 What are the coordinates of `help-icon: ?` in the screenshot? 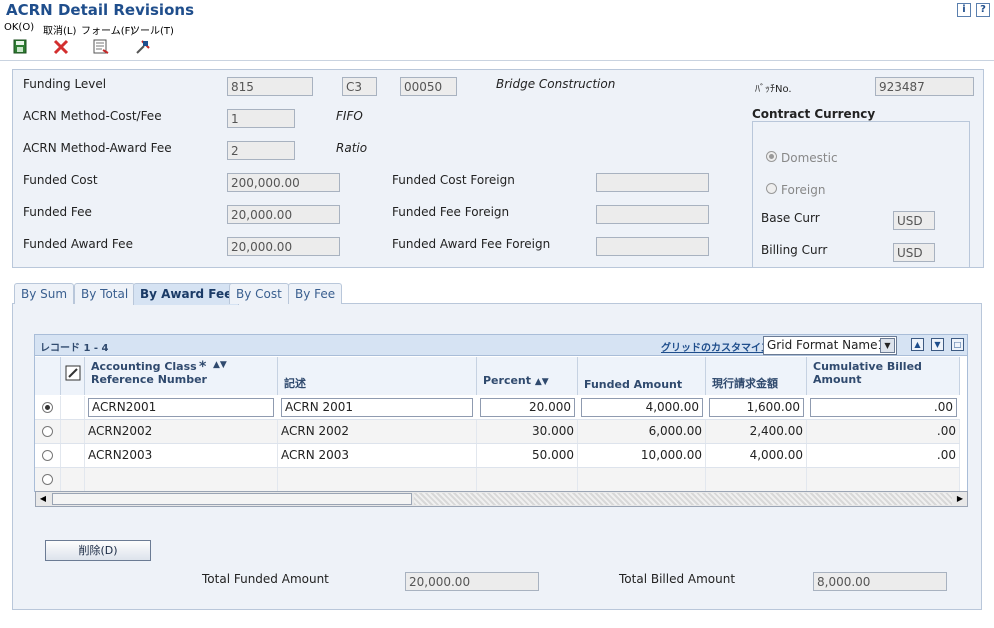 It's located at (983, 10).